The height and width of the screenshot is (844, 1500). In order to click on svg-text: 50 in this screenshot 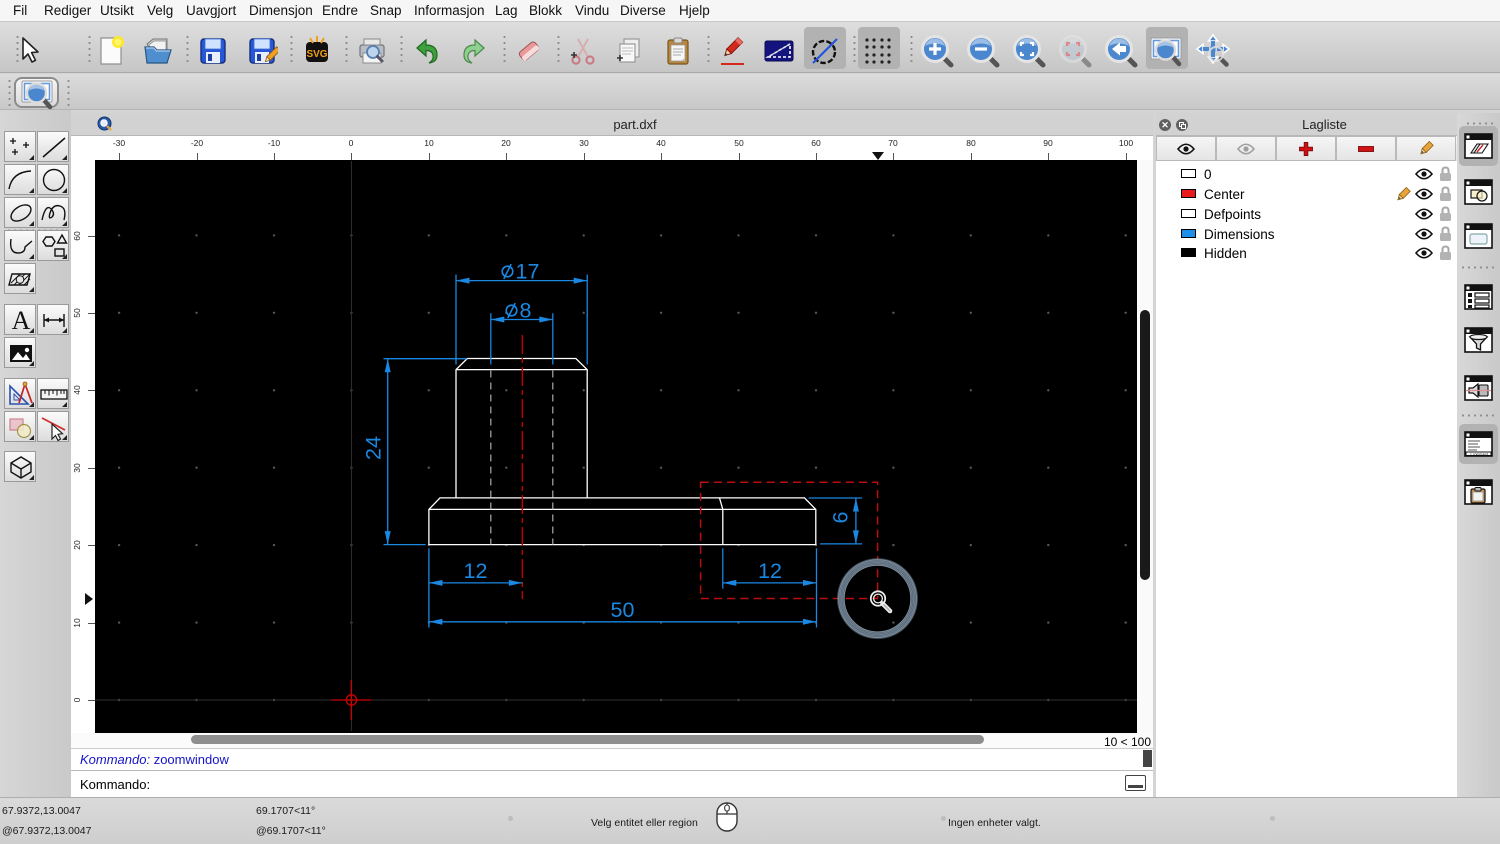, I will do `click(623, 610)`.